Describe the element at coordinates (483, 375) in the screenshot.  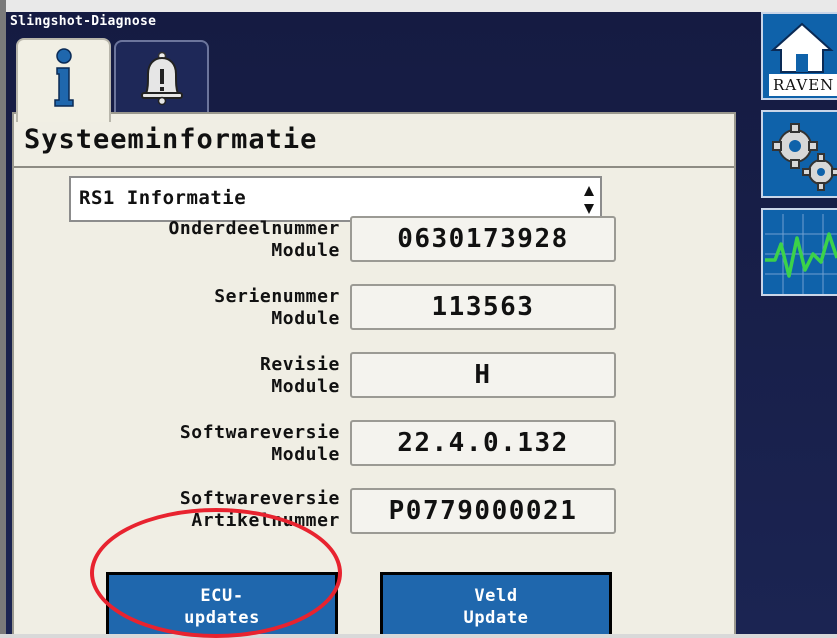
I see `field-value-revision: H` at that location.